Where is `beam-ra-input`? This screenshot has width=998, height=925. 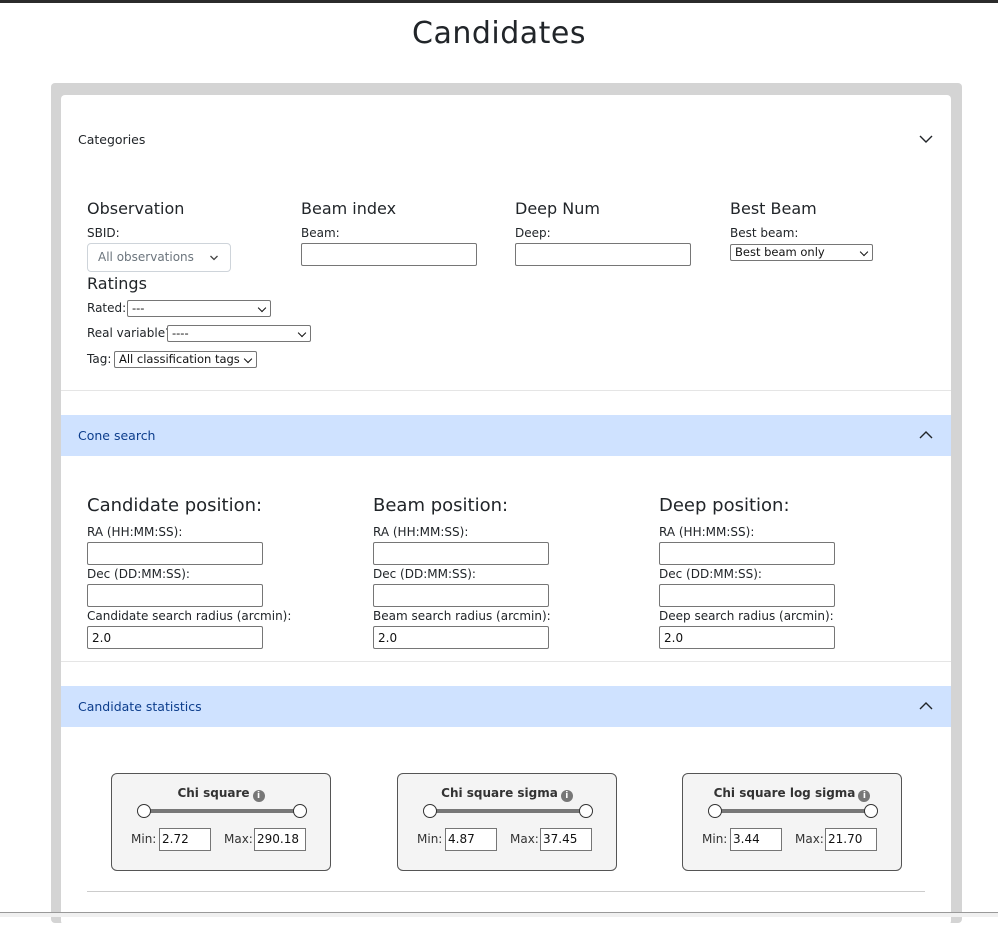 beam-ra-input is located at coordinates (461, 553).